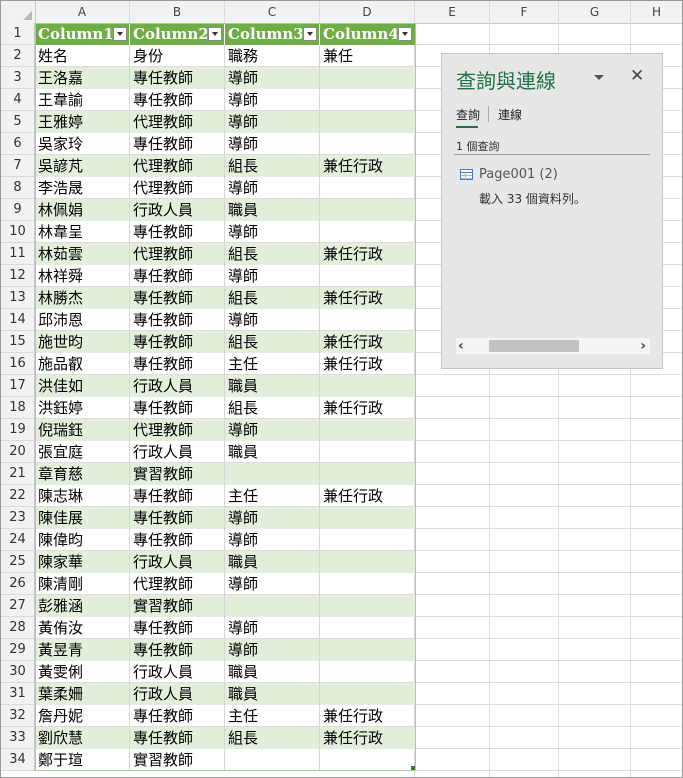 The width and height of the screenshot is (683, 778). Describe the element at coordinates (82, 342) in the screenshot. I see `table-cell: 施世昀` at that location.